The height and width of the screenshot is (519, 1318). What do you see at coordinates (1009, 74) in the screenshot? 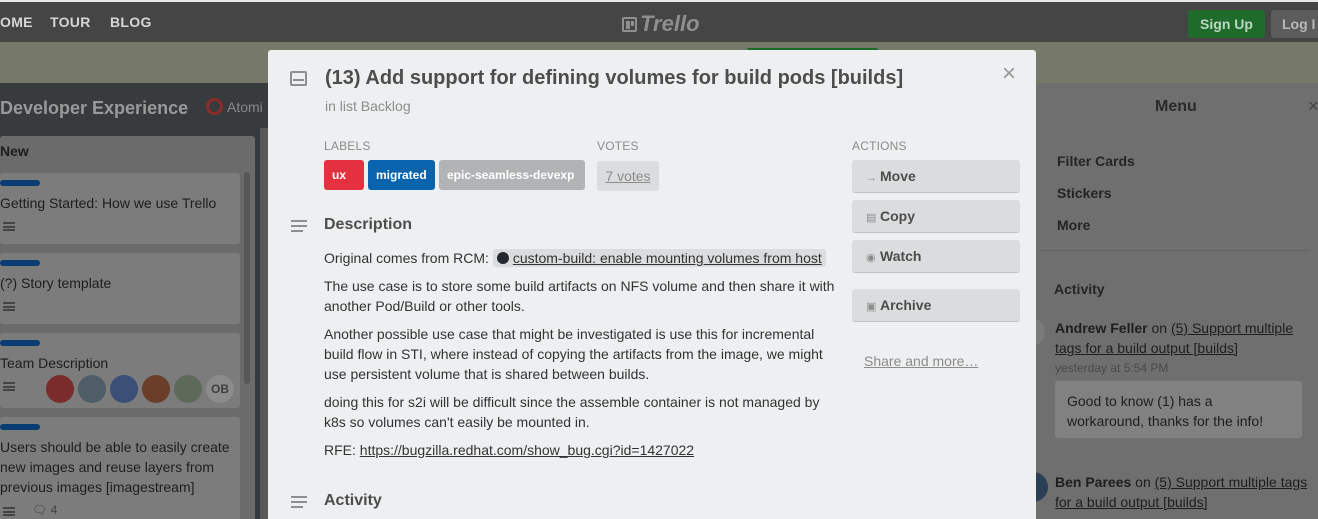
I see `close-icon: ×` at bounding box center [1009, 74].